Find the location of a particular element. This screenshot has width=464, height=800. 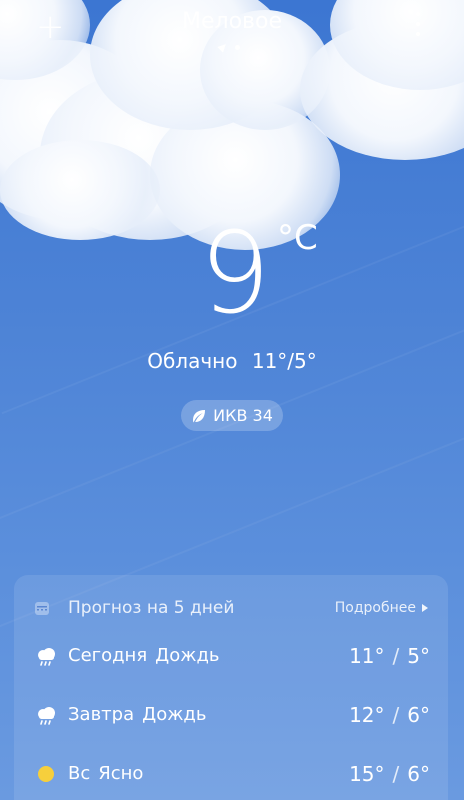

forecast-row: Вс Ясно 15°/6° is located at coordinates (231, 774).